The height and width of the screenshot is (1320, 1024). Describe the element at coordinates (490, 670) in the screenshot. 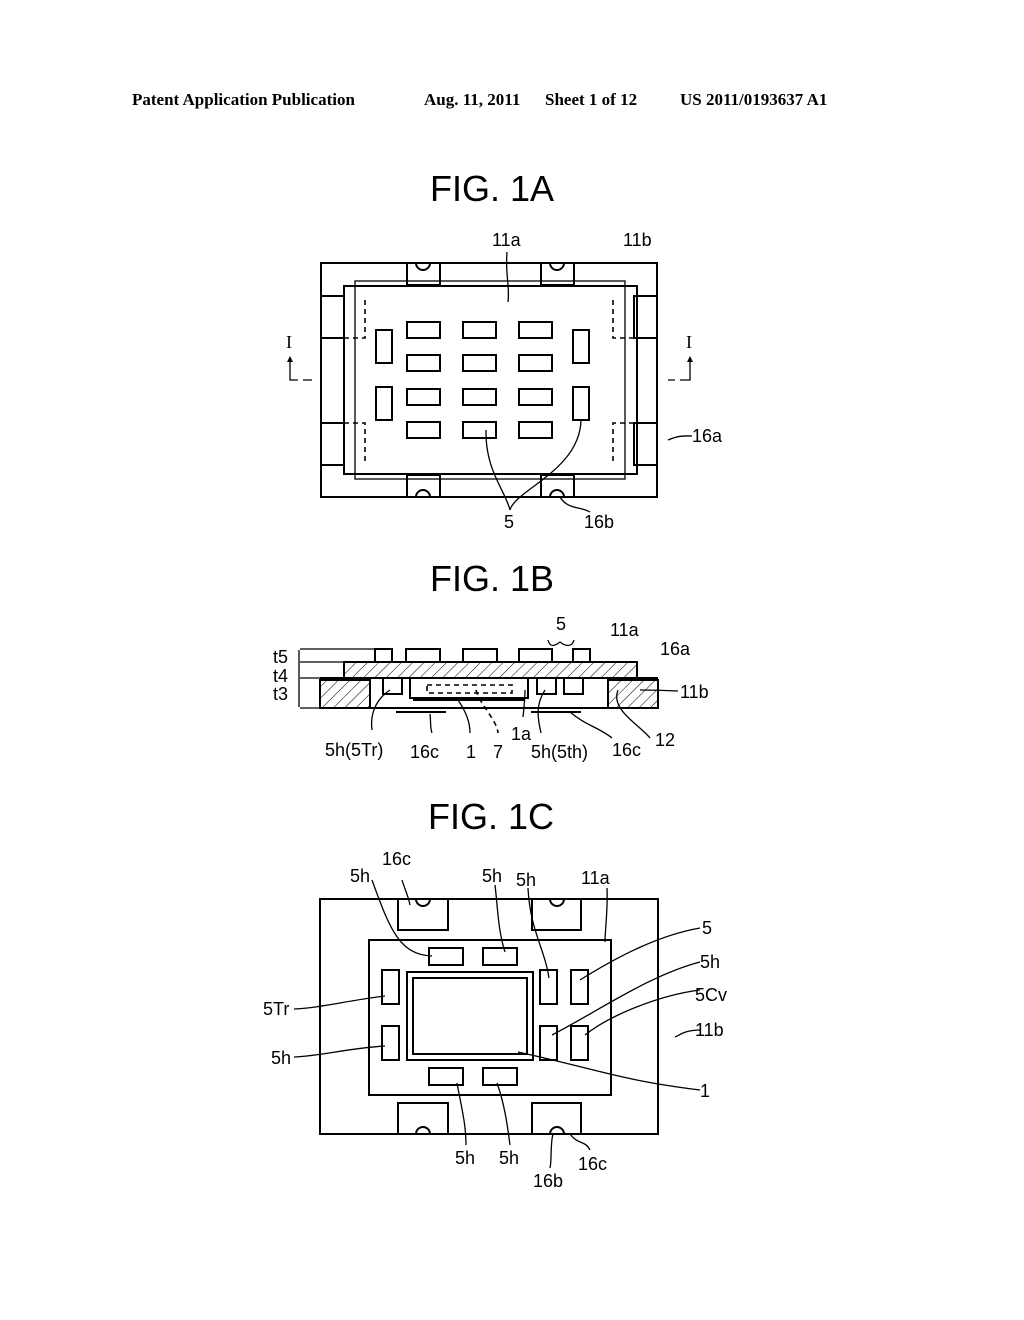

I see `board-11a-section` at that location.